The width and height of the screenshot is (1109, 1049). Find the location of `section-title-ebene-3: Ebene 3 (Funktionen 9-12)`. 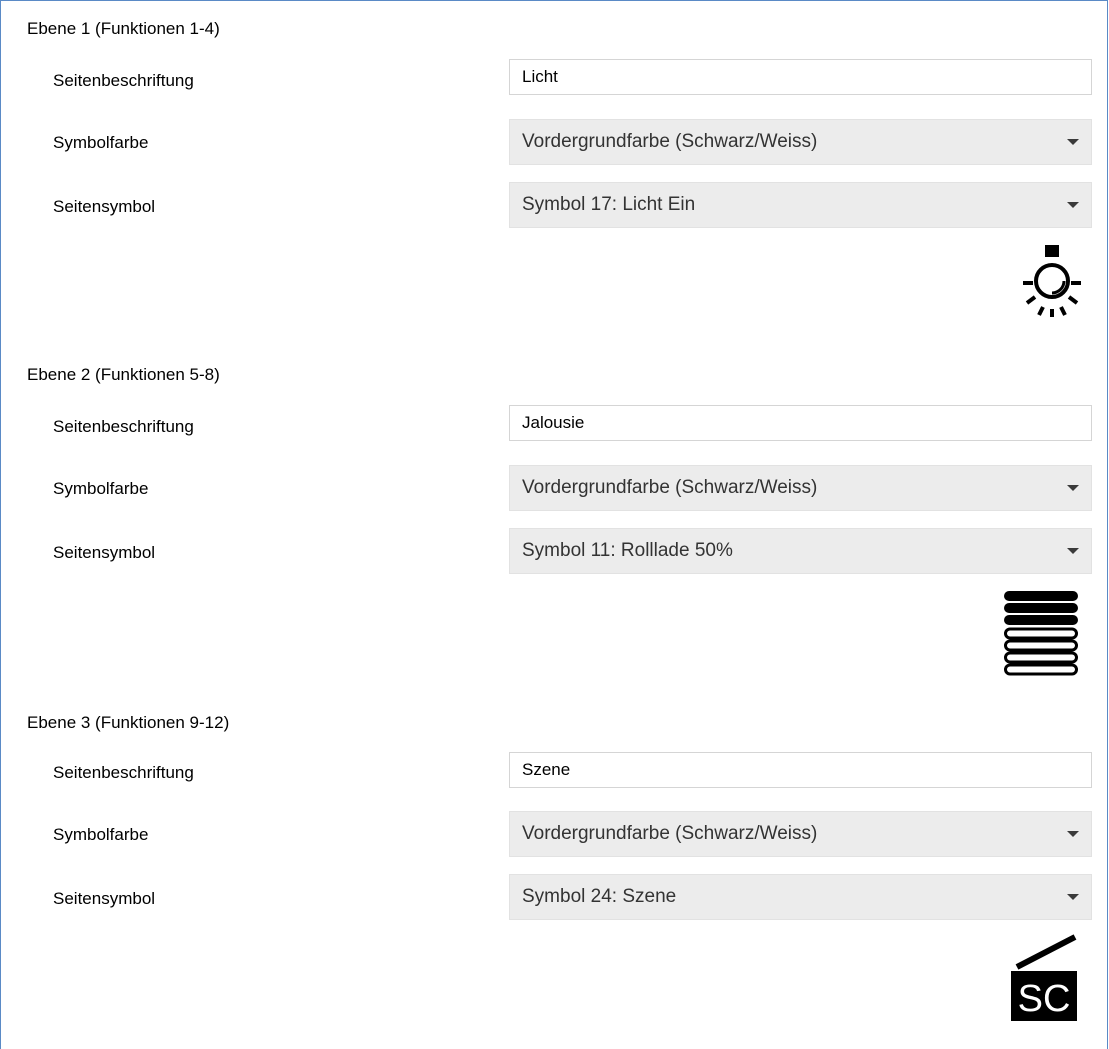

section-title-ebene-3: Ebene 3 (Funktionen 9-12) is located at coordinates (128, 722).